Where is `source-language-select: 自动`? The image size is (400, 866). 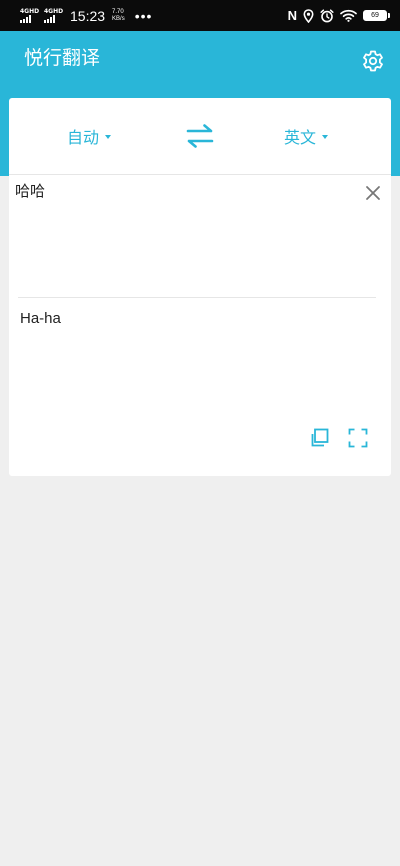
source-language-select: 自动 is located at coordinates (89, 136).